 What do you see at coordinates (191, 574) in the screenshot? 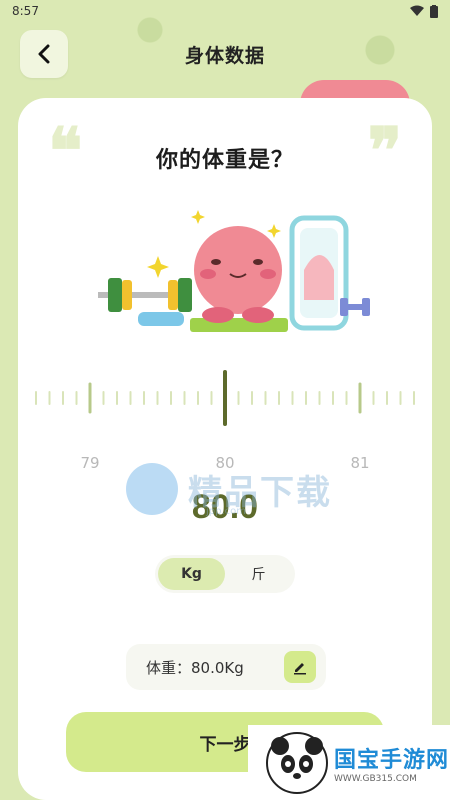
I see `unit-option-kg: Kg` at bounding box center [191, 574].